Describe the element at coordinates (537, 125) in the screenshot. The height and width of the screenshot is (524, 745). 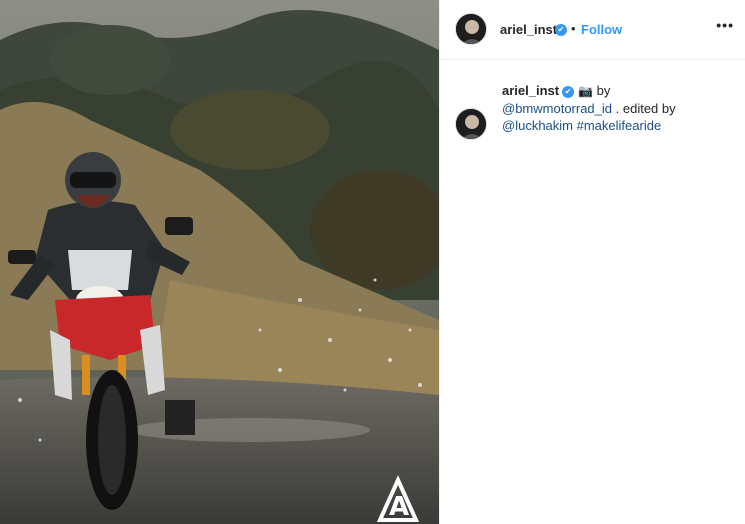
I see `mention-link: @luckhakim` at that location.